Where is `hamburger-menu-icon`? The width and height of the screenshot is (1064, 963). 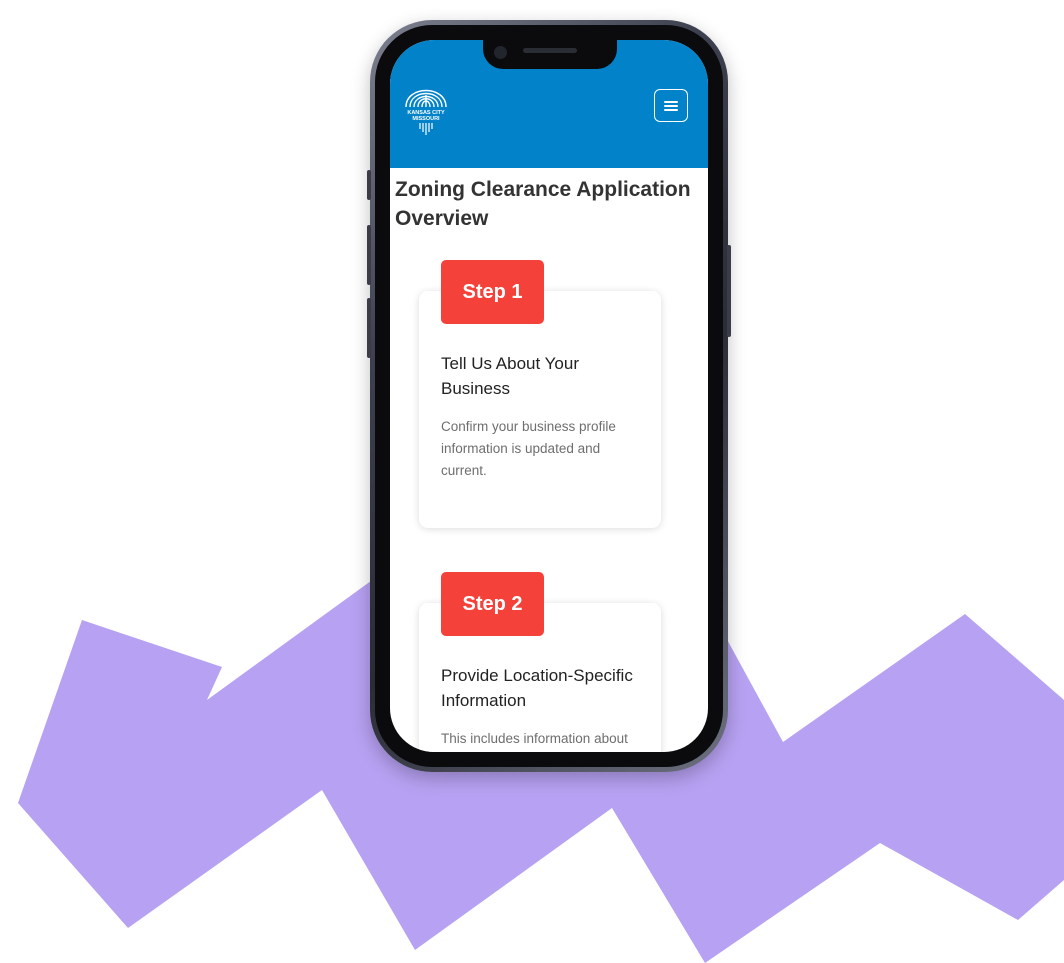 hamburger-menu-icon is located at coordinates (671, 105).